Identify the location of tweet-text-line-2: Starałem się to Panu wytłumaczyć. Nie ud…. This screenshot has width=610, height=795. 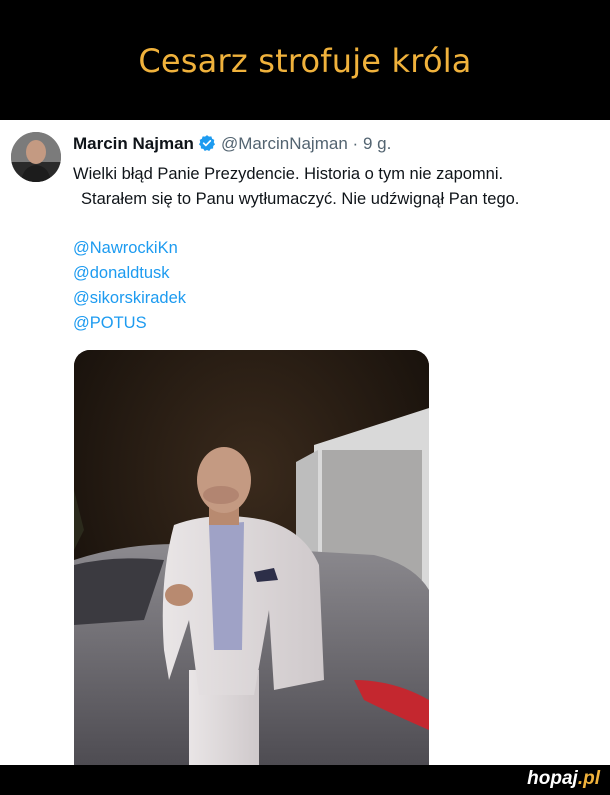
(300, 199).